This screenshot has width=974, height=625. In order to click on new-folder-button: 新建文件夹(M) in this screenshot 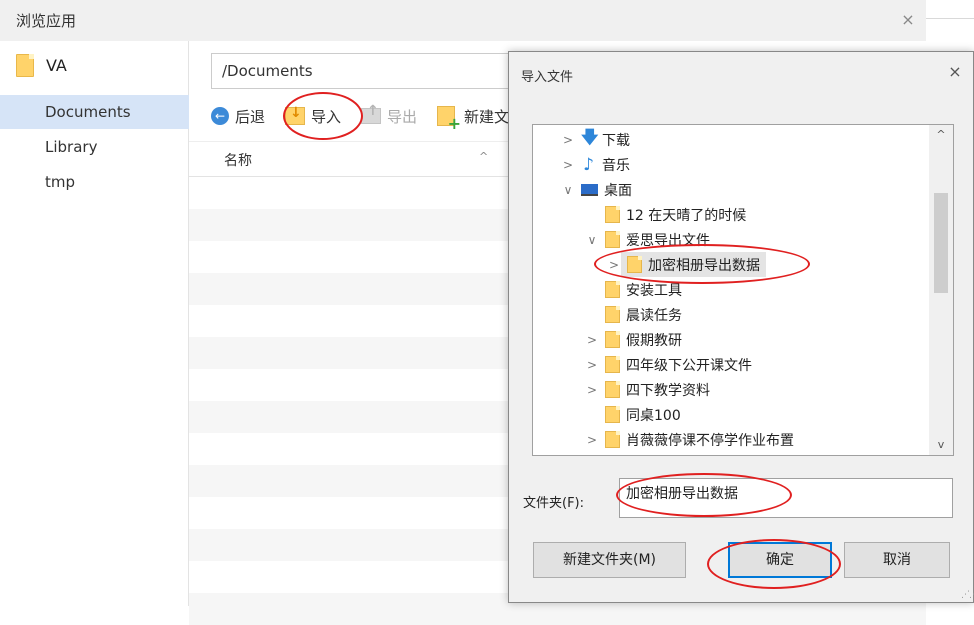, I will do `click(609, 560)`.